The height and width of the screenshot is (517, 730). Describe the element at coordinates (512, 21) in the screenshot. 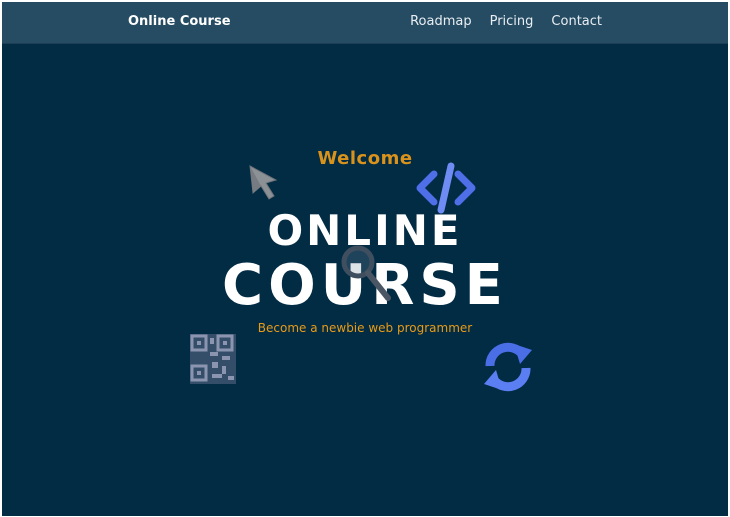

I see `nav-link-pricing: Pricing` at that location.